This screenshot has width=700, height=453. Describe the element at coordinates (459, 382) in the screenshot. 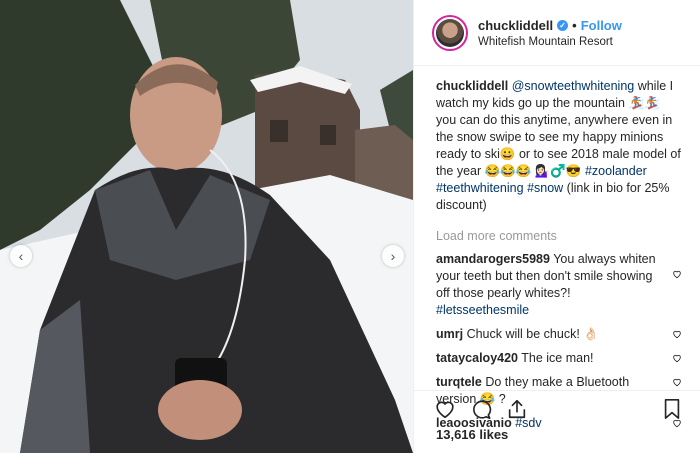

I see `comment-username: turqtele` at that location.